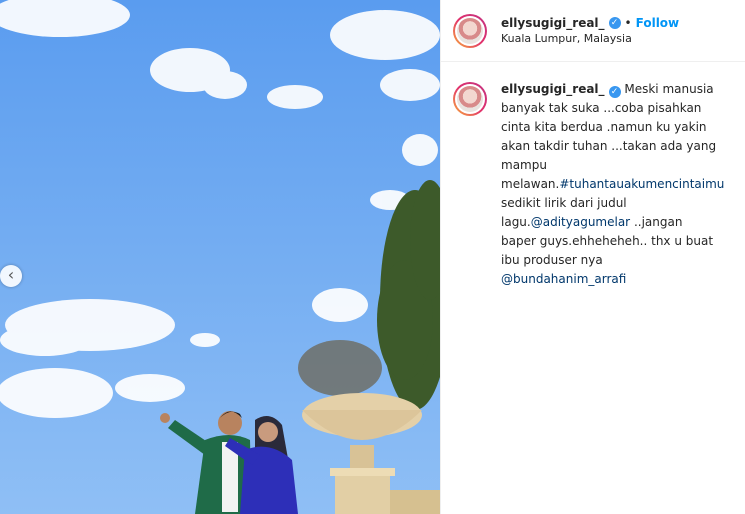  Describe the element at coordinates (658, 23) in the screenshot. I see `follow-button: Follow` at that location.